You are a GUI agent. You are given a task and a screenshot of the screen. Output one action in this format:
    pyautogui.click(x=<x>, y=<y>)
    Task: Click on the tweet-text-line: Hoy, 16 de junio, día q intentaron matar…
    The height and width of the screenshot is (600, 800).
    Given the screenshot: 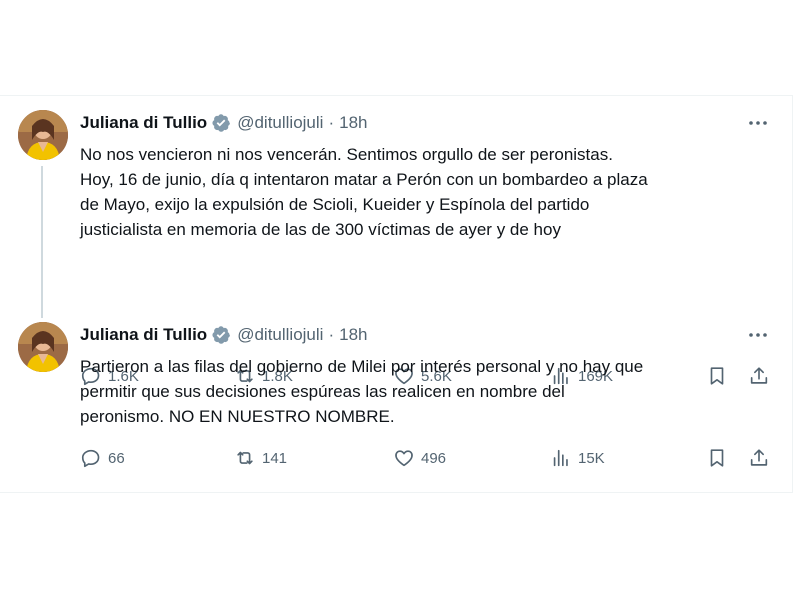 What is the action you would take?
    pyautogui.click(x=364, y=179)
    